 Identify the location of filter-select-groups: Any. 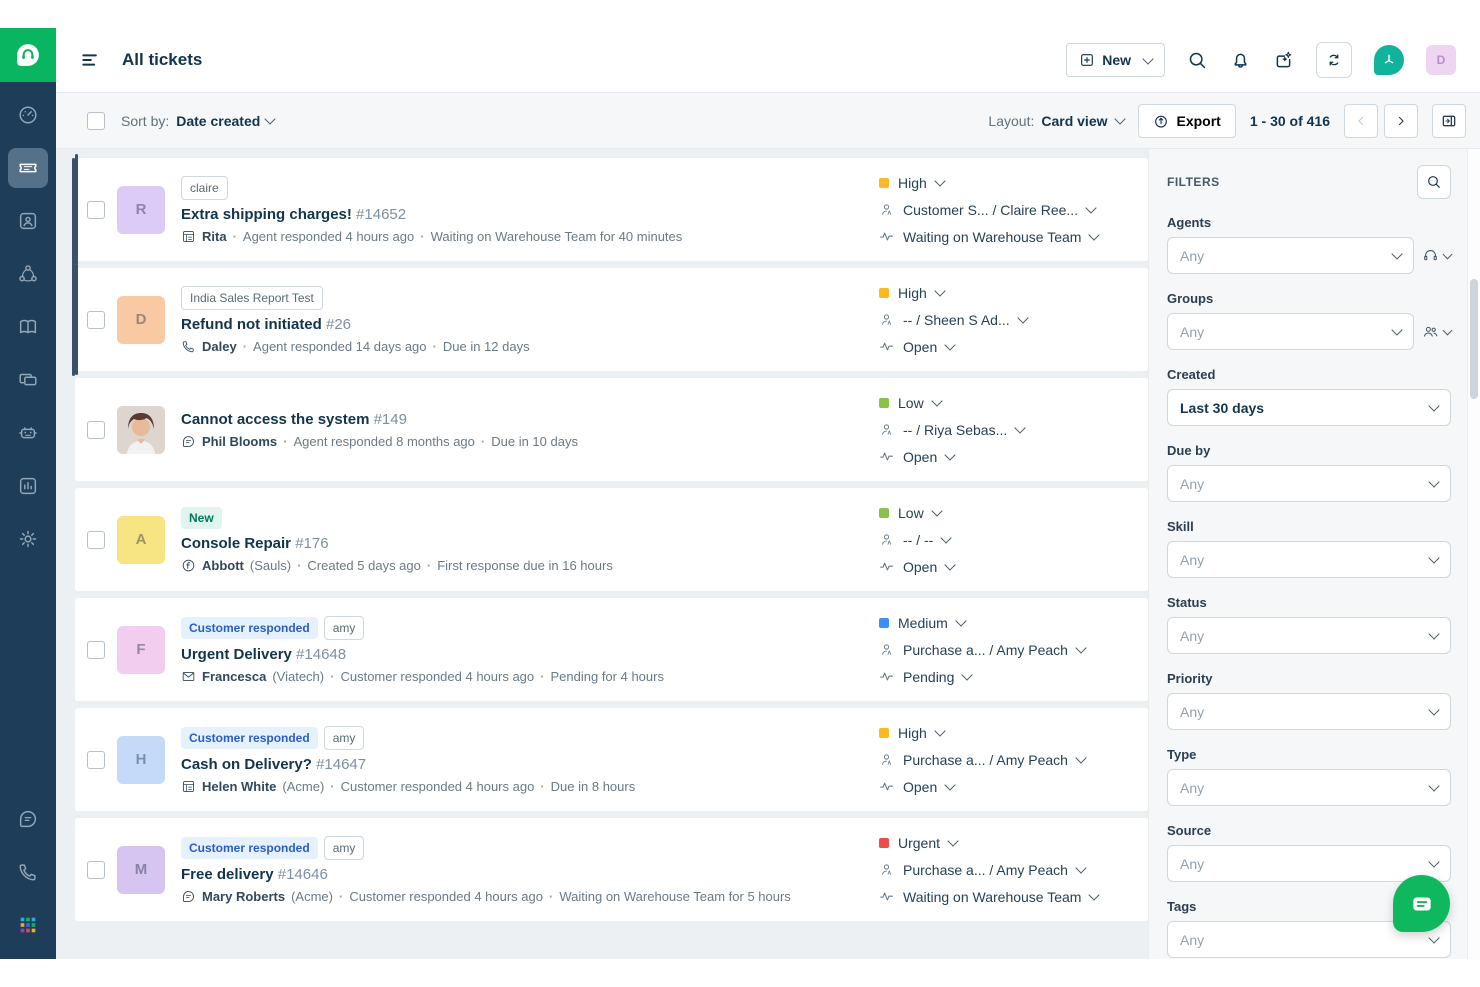
(1290, 331).